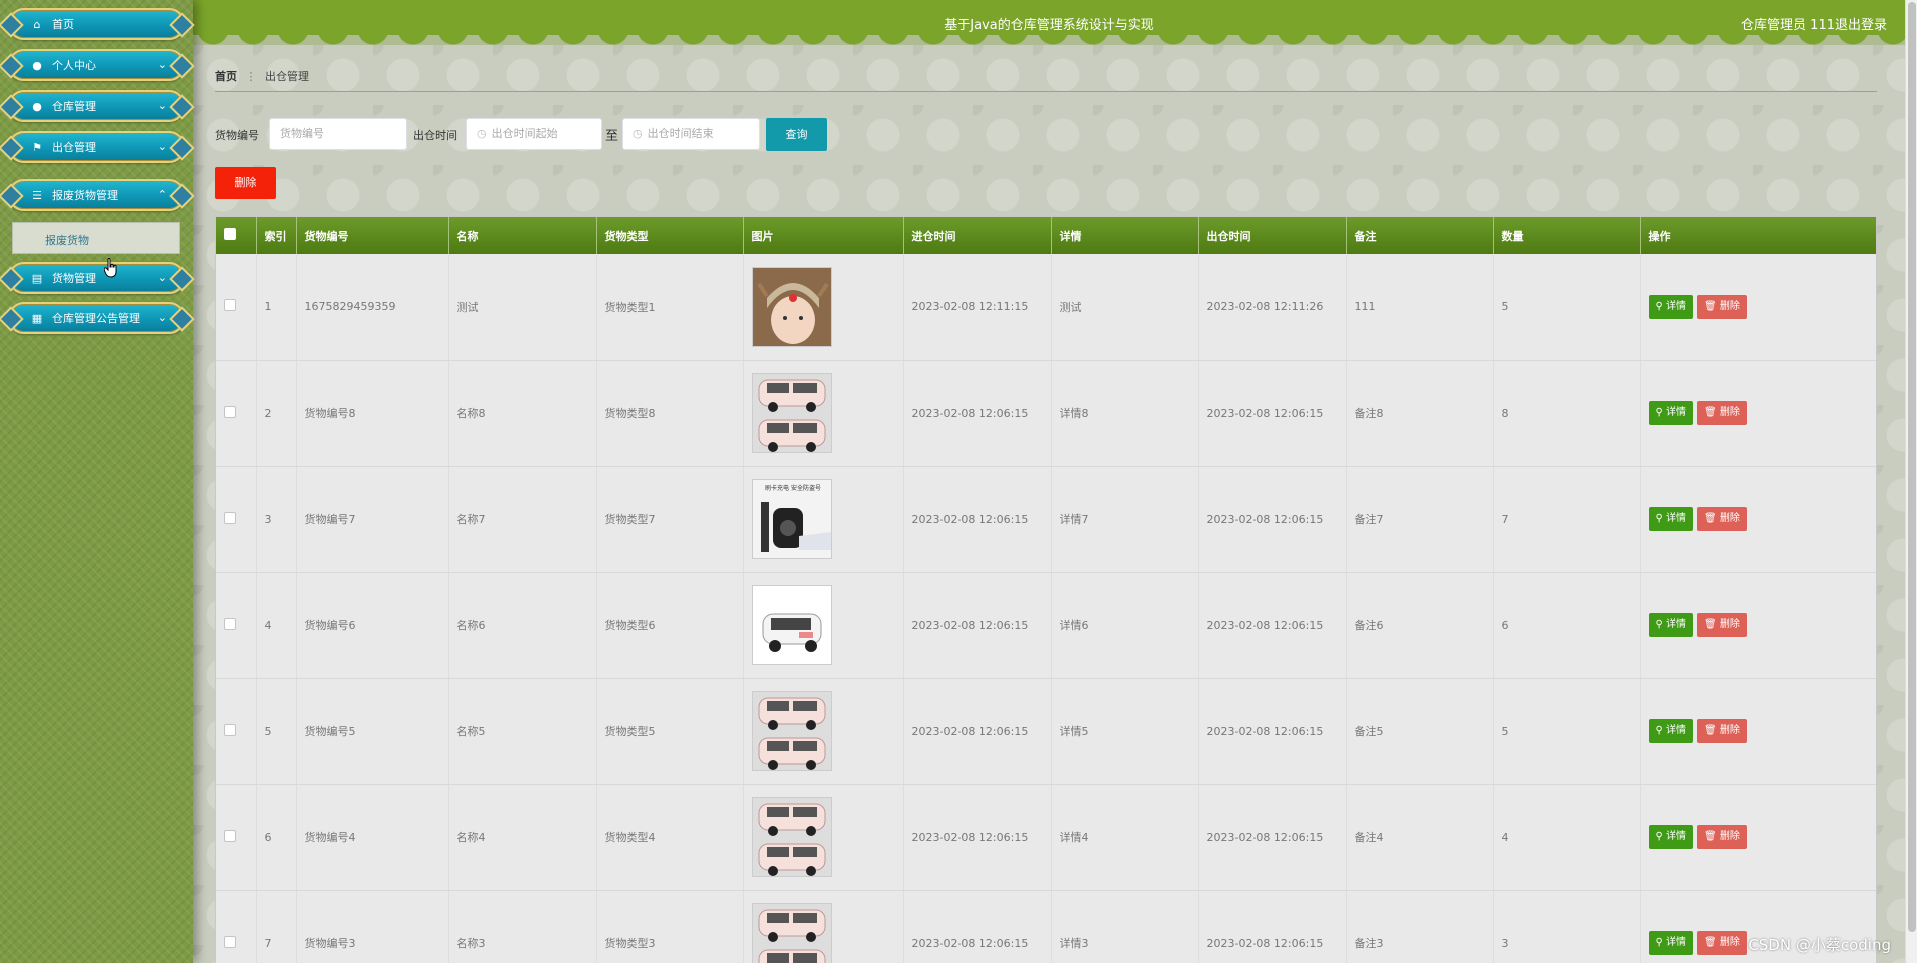 The image size is (1917, 963). What do you see at coordinates (96, 106) in the screenshot?
I see `sidebar-item-warehouse: ● 仓库管理 ⌄` at bounding box center [96, 106].